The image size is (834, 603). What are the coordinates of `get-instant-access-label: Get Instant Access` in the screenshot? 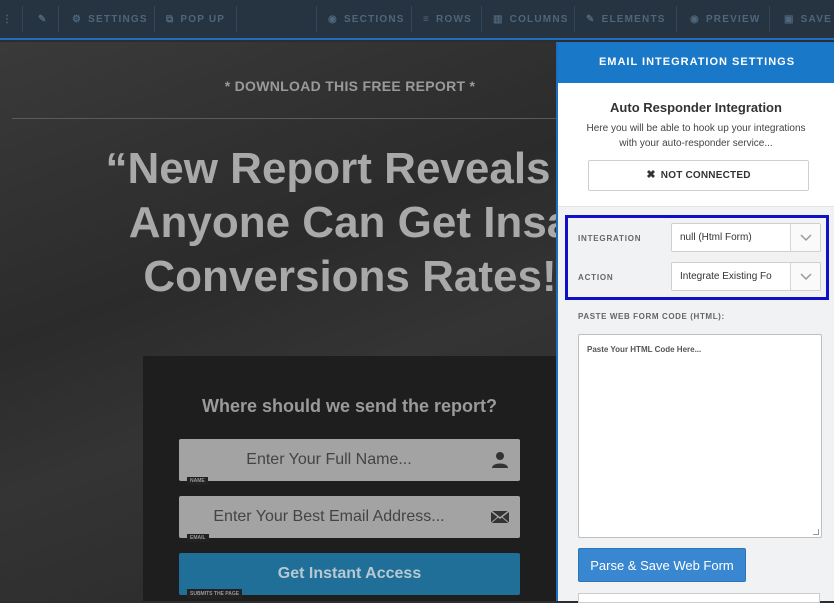 It's located at (349, 573).